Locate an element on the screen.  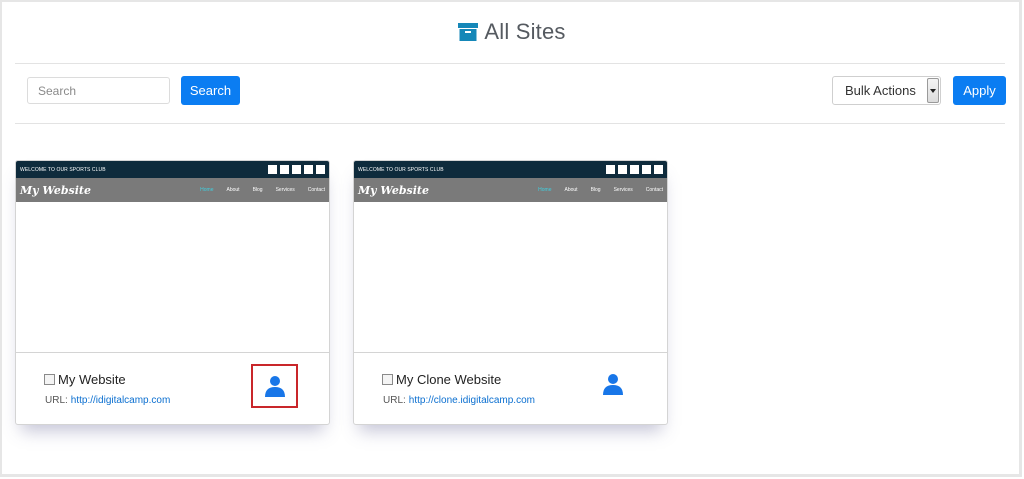
page-title: All Sites is located at coordinates (525, 31).